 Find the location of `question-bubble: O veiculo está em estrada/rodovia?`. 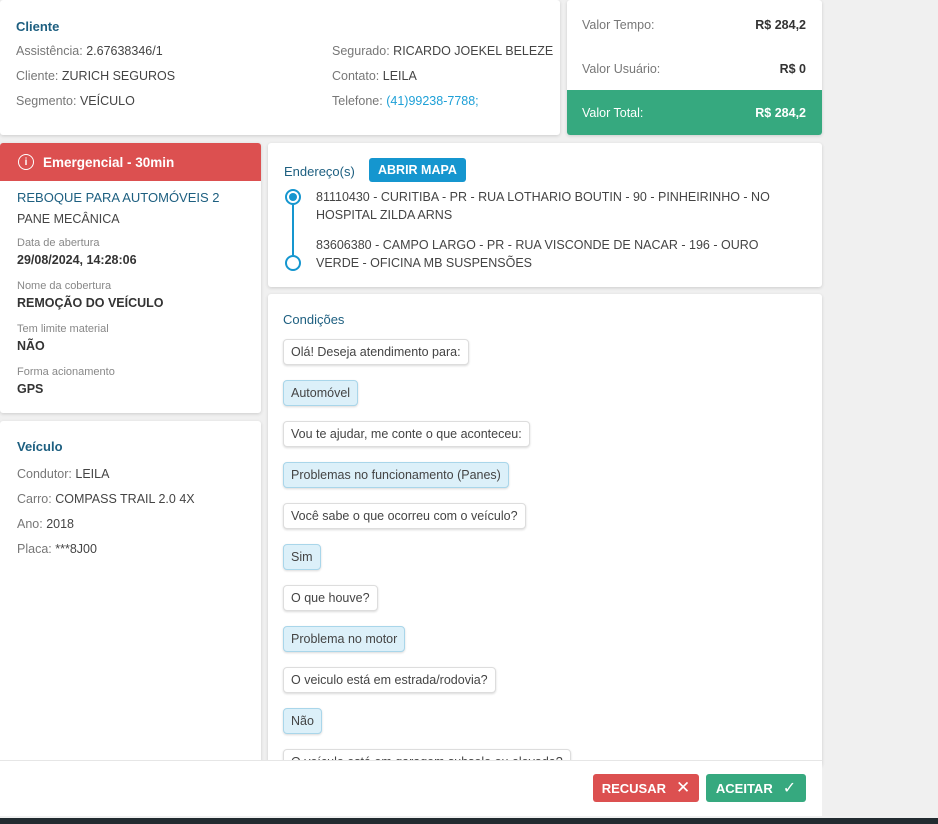

question-bubble: O veiculo está em estrada/rodovia? is located at coordinates (389, 680).